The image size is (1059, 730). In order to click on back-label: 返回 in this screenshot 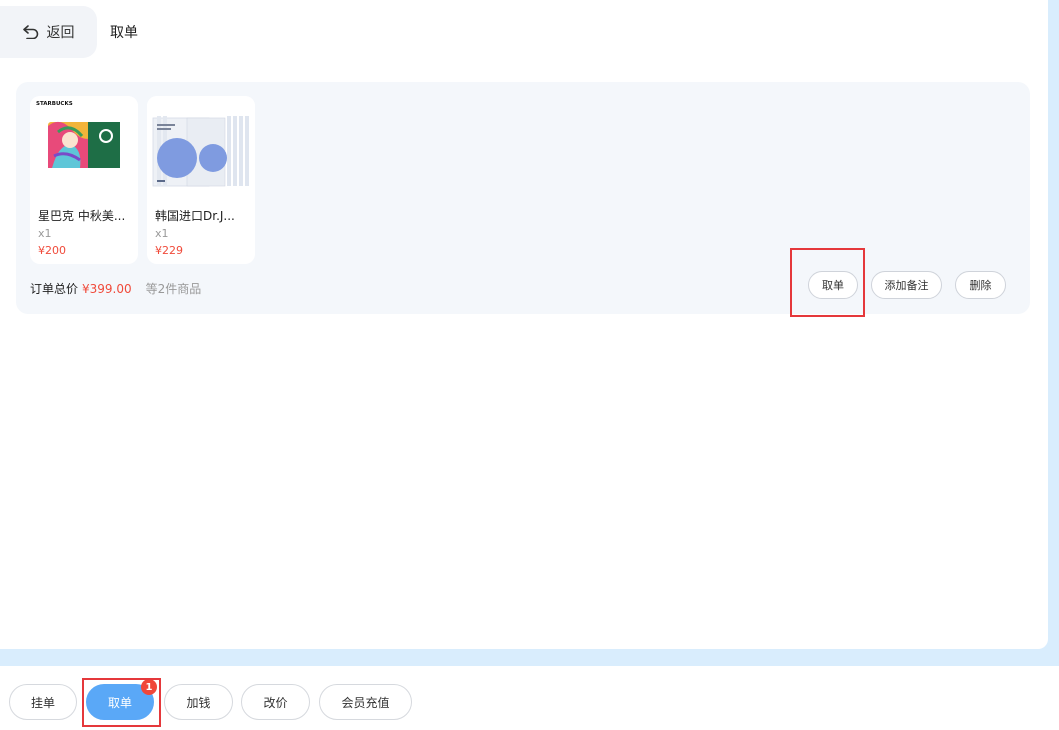, I will do `click(60, 33)`.